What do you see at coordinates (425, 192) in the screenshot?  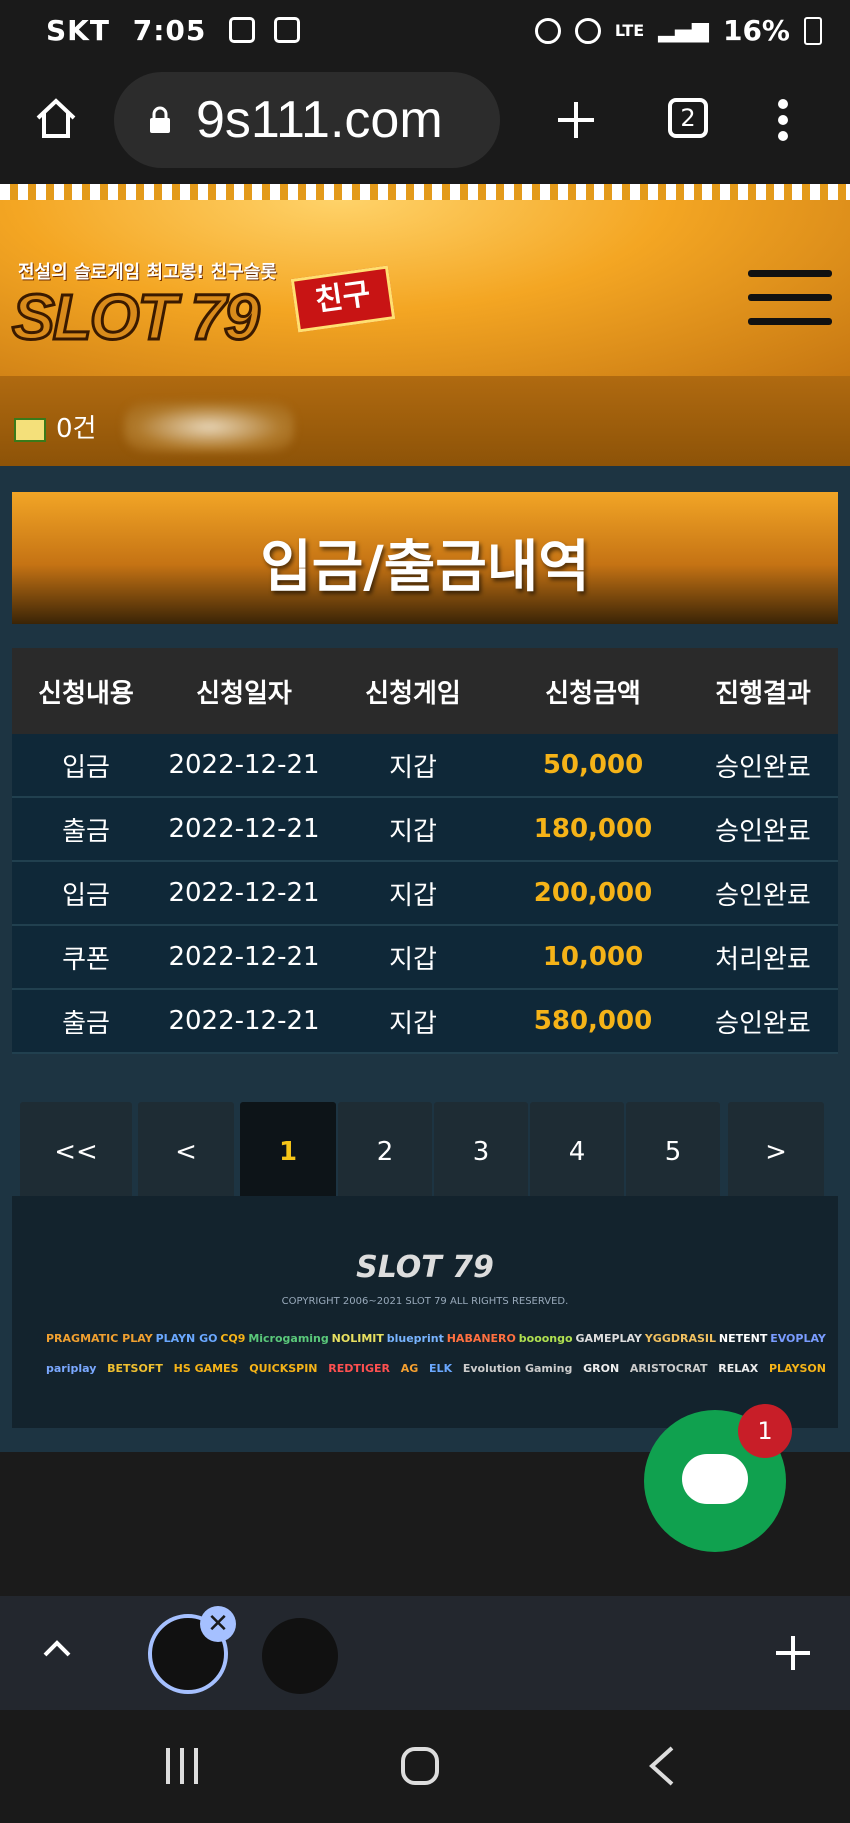 I see `marquee-lights` at bounding box center [425, 192].